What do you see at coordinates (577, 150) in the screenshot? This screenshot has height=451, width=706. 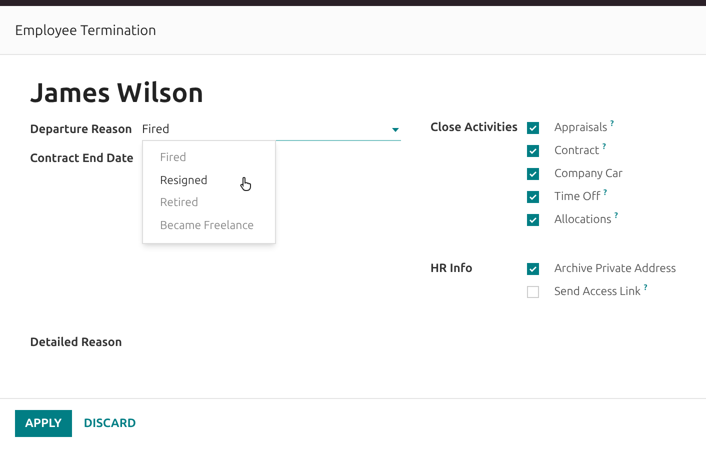 I see `checkbox-label: Contract` at bounding box center [577, 150].